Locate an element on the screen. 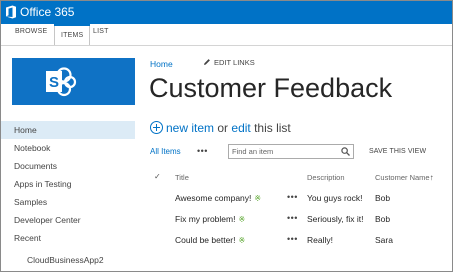  quick-launch-item-notebook: Notebook is located at coordinates (68, 148).